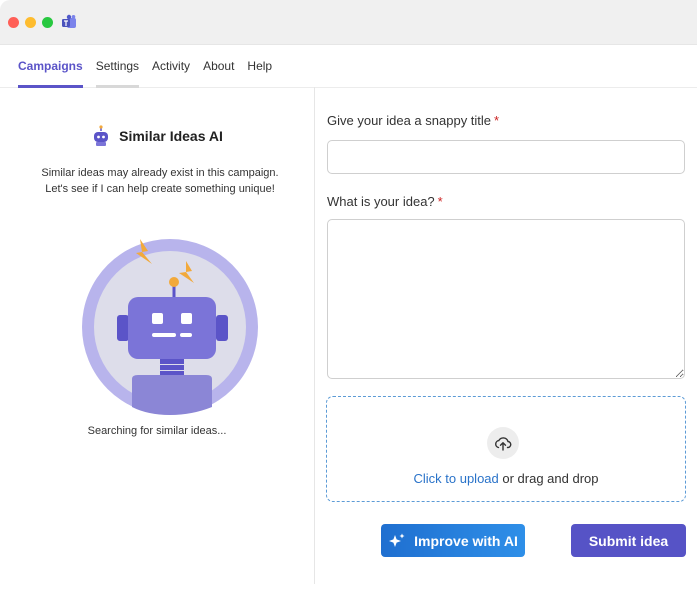 The height and width of the screenshot is (610, 697). What do you see at coordinates (50, 66) in the screenshot?
I see `tab-campaigns: Campaigns` at bounding box center [50, 66].